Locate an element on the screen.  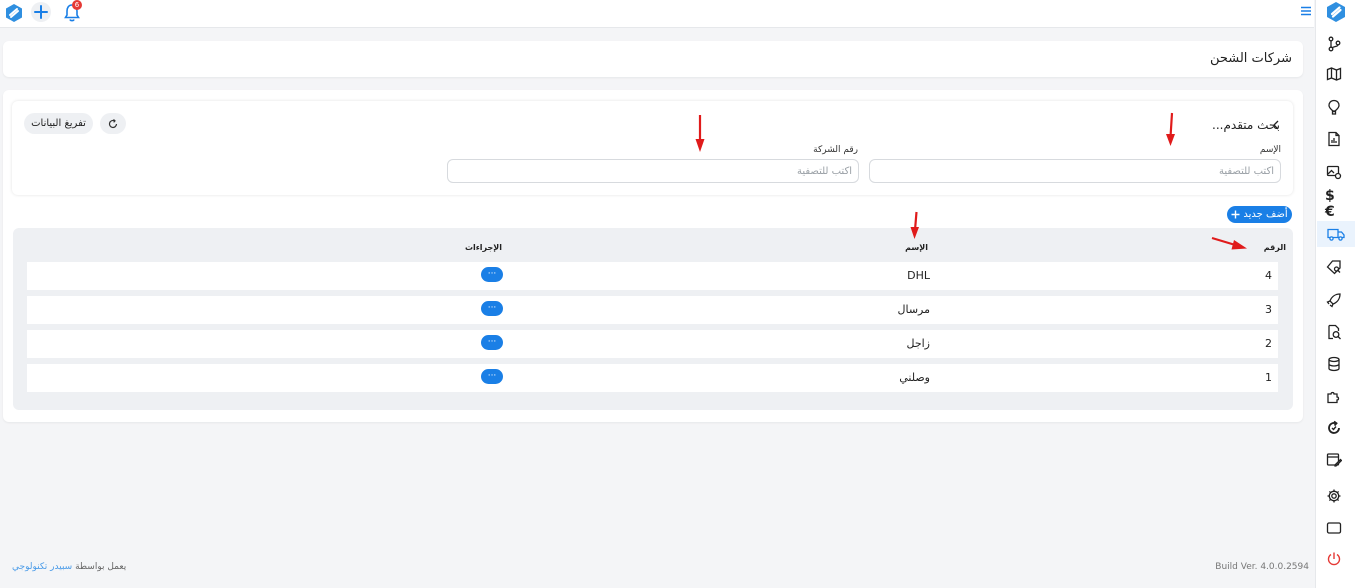
top-bar: 6 is located at coordinates (657, 14).